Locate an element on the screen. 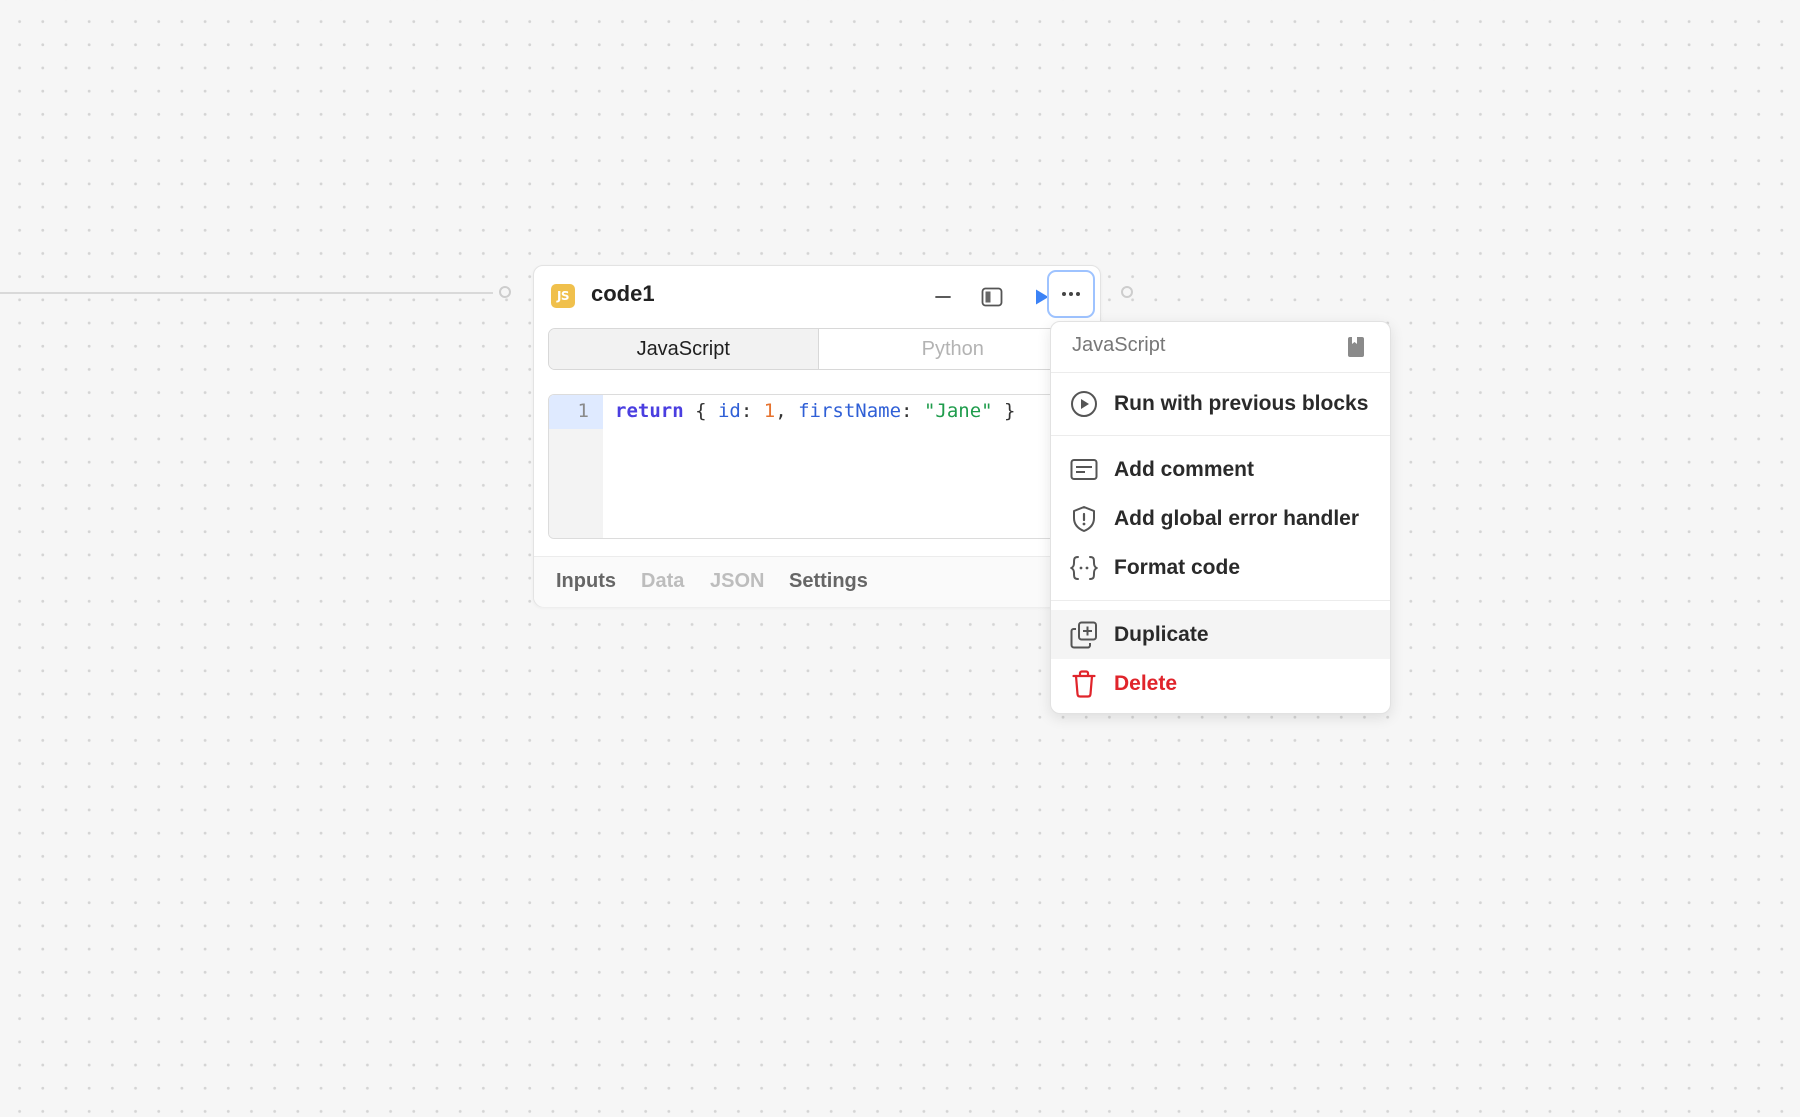 This screenshot has width=1800, height=1117. menu-item-add-comment: Add comment is located at coordinates (1220, 469).